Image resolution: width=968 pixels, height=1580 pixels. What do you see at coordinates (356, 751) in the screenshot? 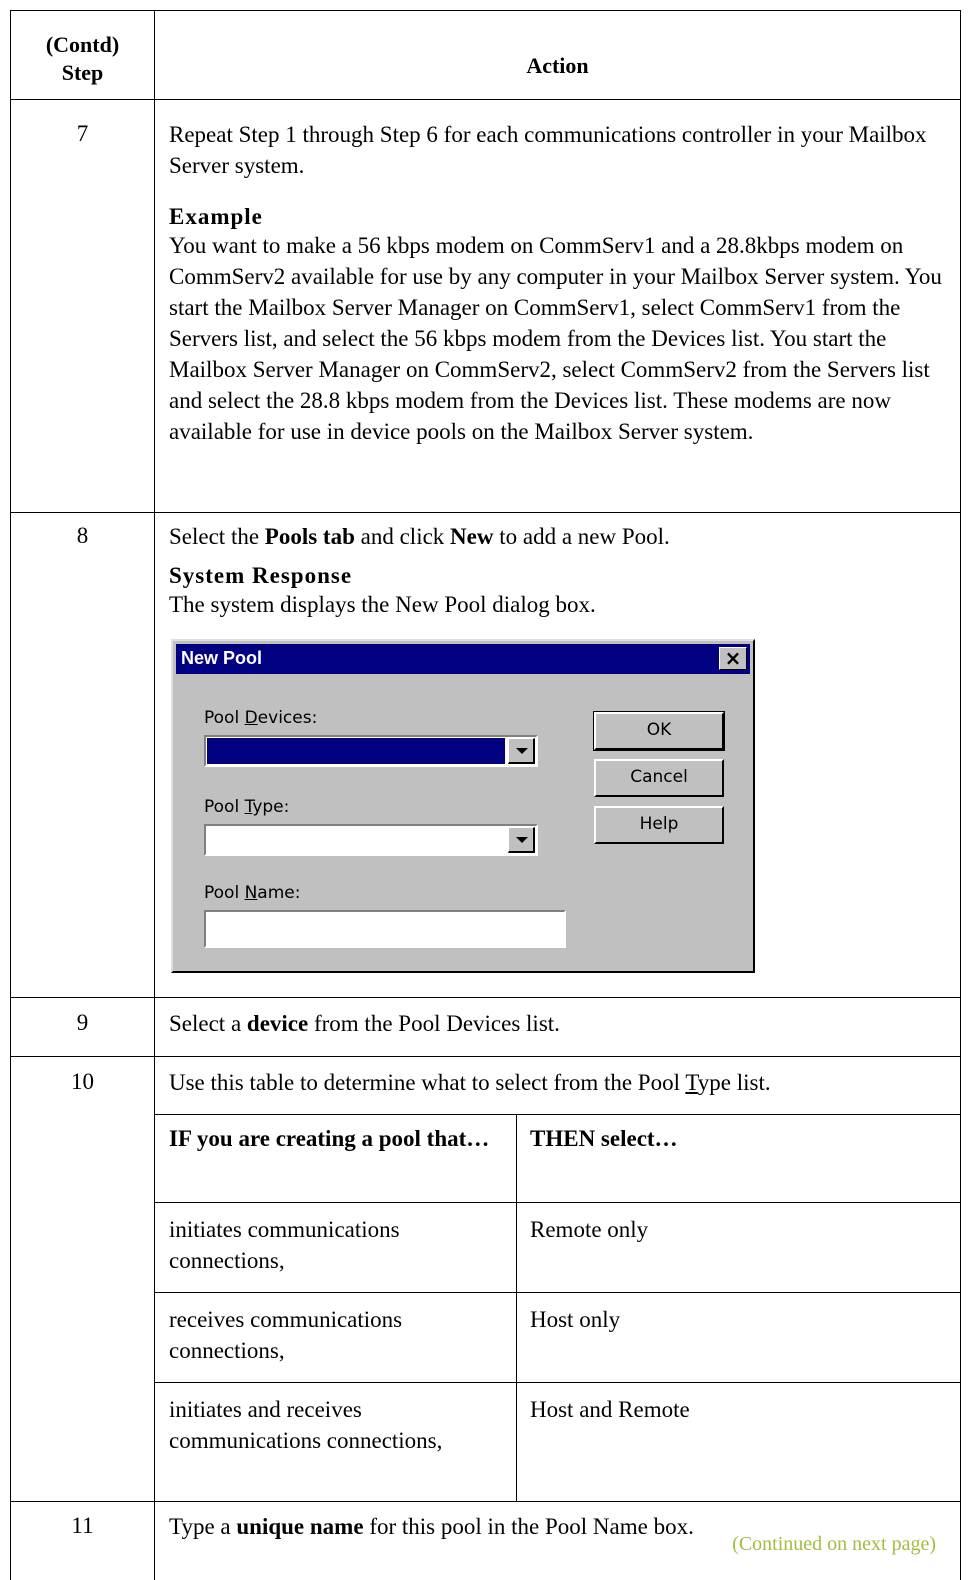
I see `selection-highlight` at bounding box center [356, 751].